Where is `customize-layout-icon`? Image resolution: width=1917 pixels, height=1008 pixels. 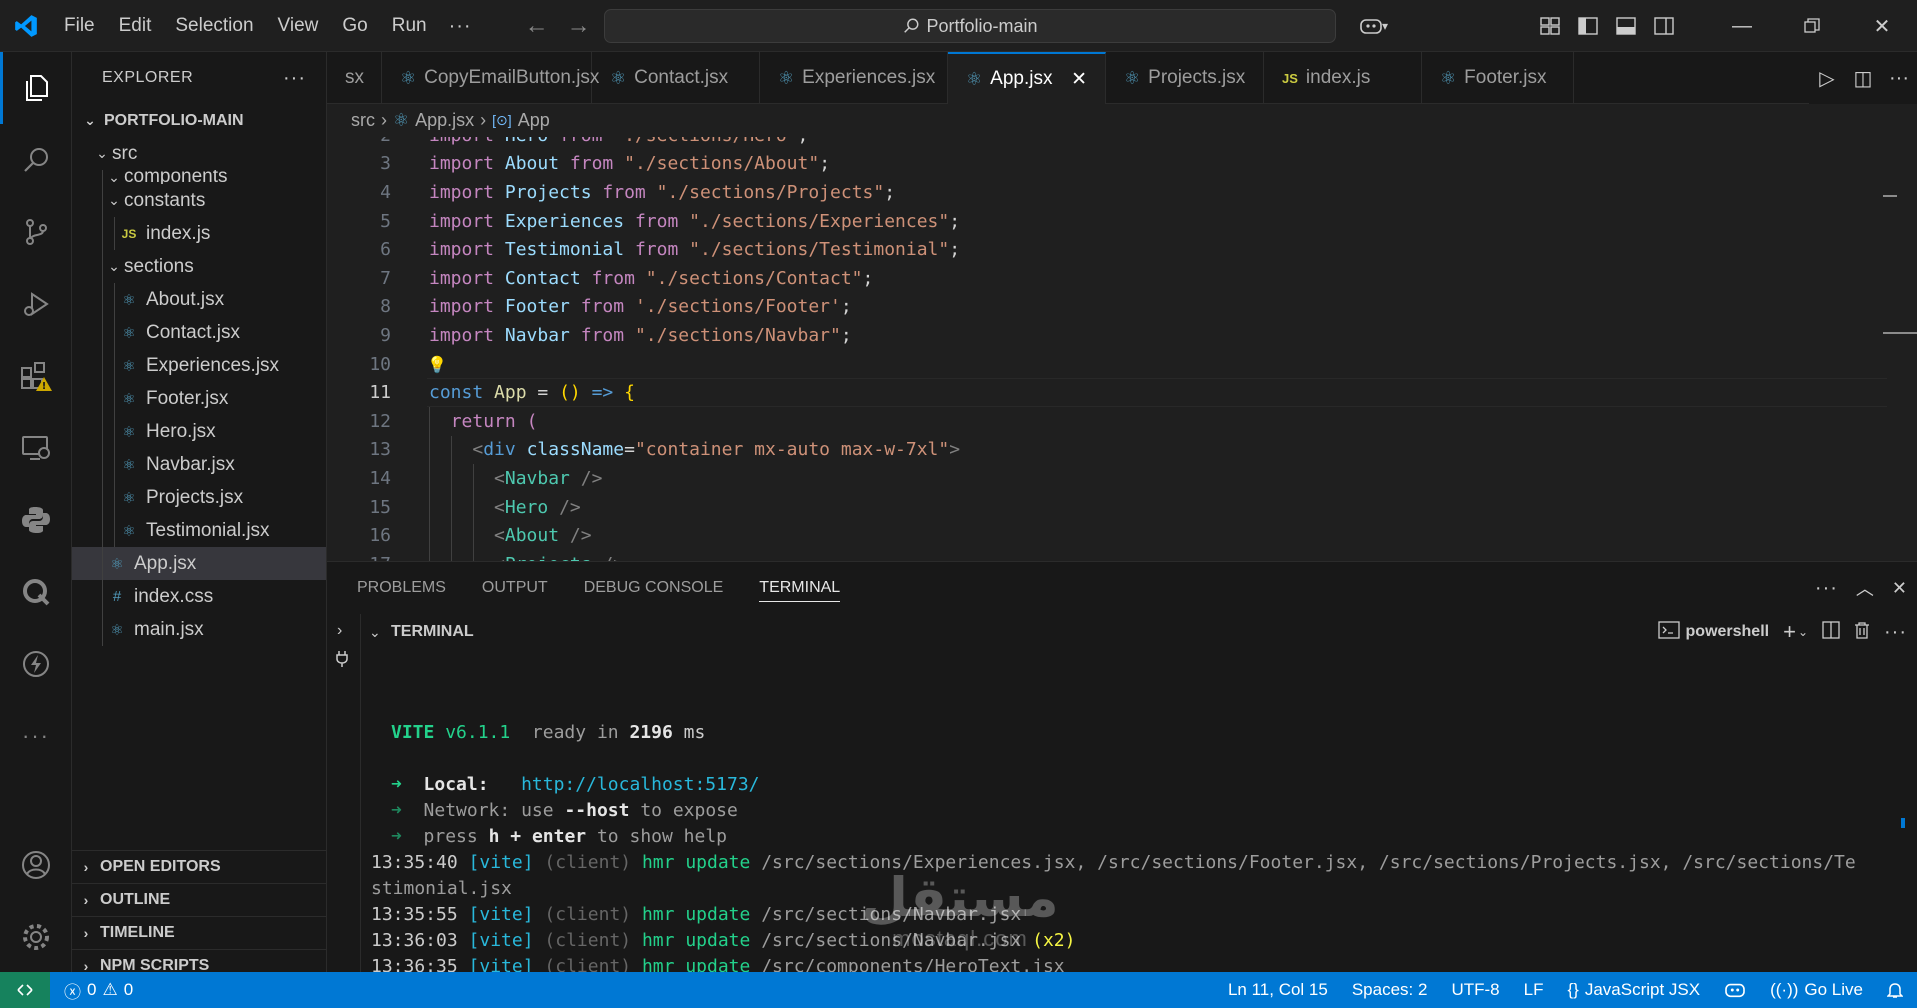 customize-layout-icon is located at coordinates (1550, 26).